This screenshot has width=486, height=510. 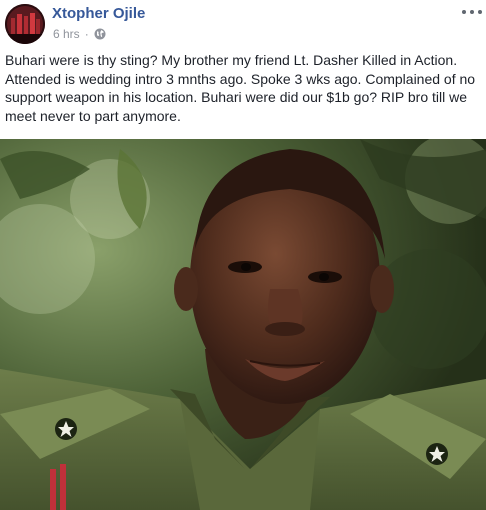 I want to click on post-meta: 6 hrs ·, so click(x=79, y=34).